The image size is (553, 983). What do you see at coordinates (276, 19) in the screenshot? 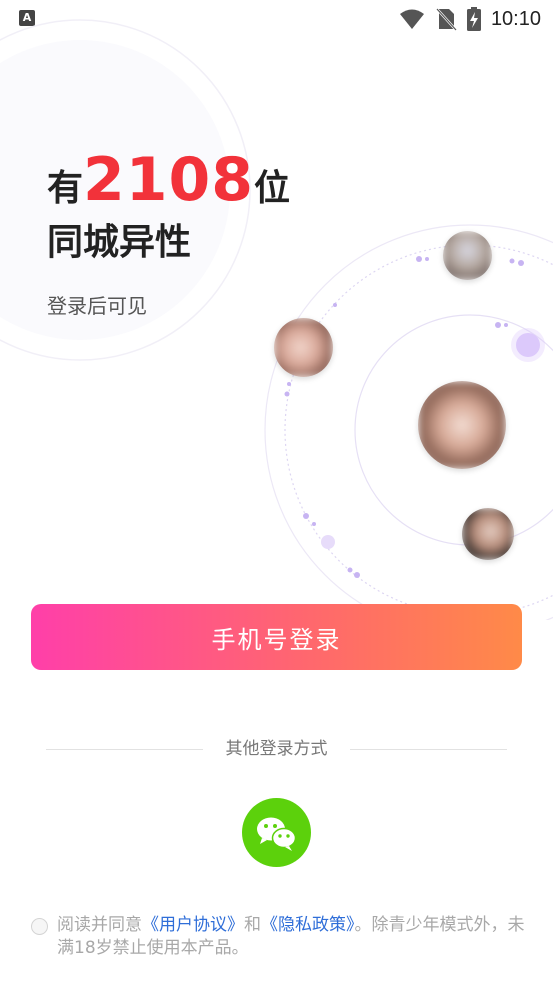
I see `status-bar: A 10:10` at bounding box center [276, 19].